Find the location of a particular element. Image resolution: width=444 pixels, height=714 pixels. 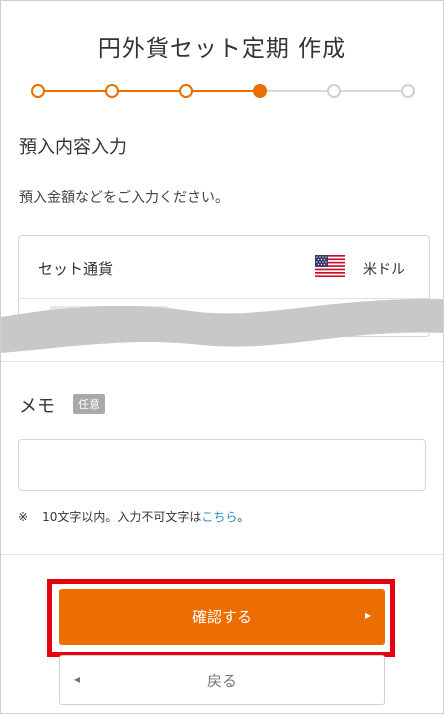

section-heading: 預入内容入力 is located at coordinates (73, 147).